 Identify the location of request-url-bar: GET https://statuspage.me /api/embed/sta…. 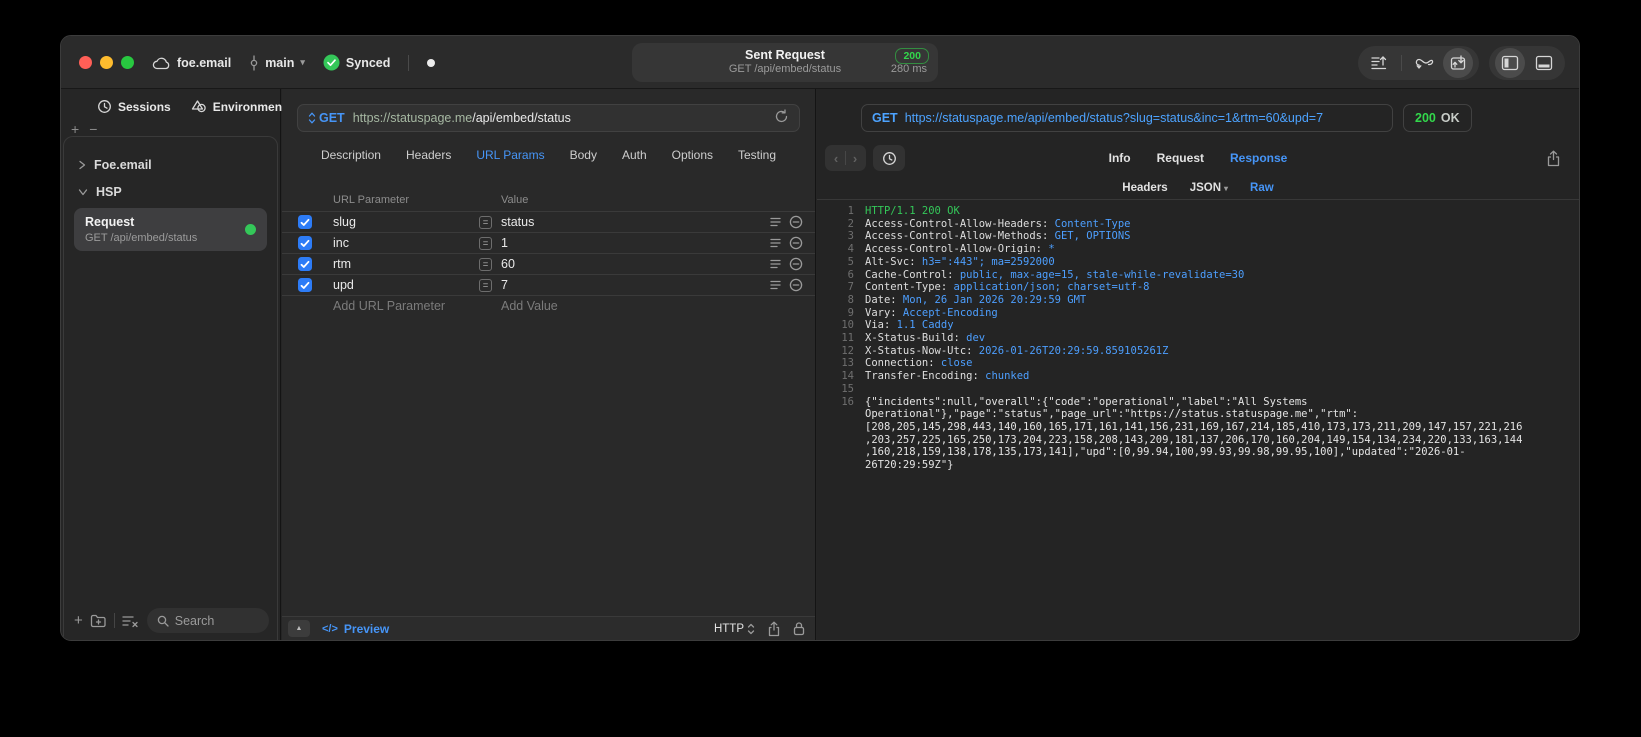
(548, 118).